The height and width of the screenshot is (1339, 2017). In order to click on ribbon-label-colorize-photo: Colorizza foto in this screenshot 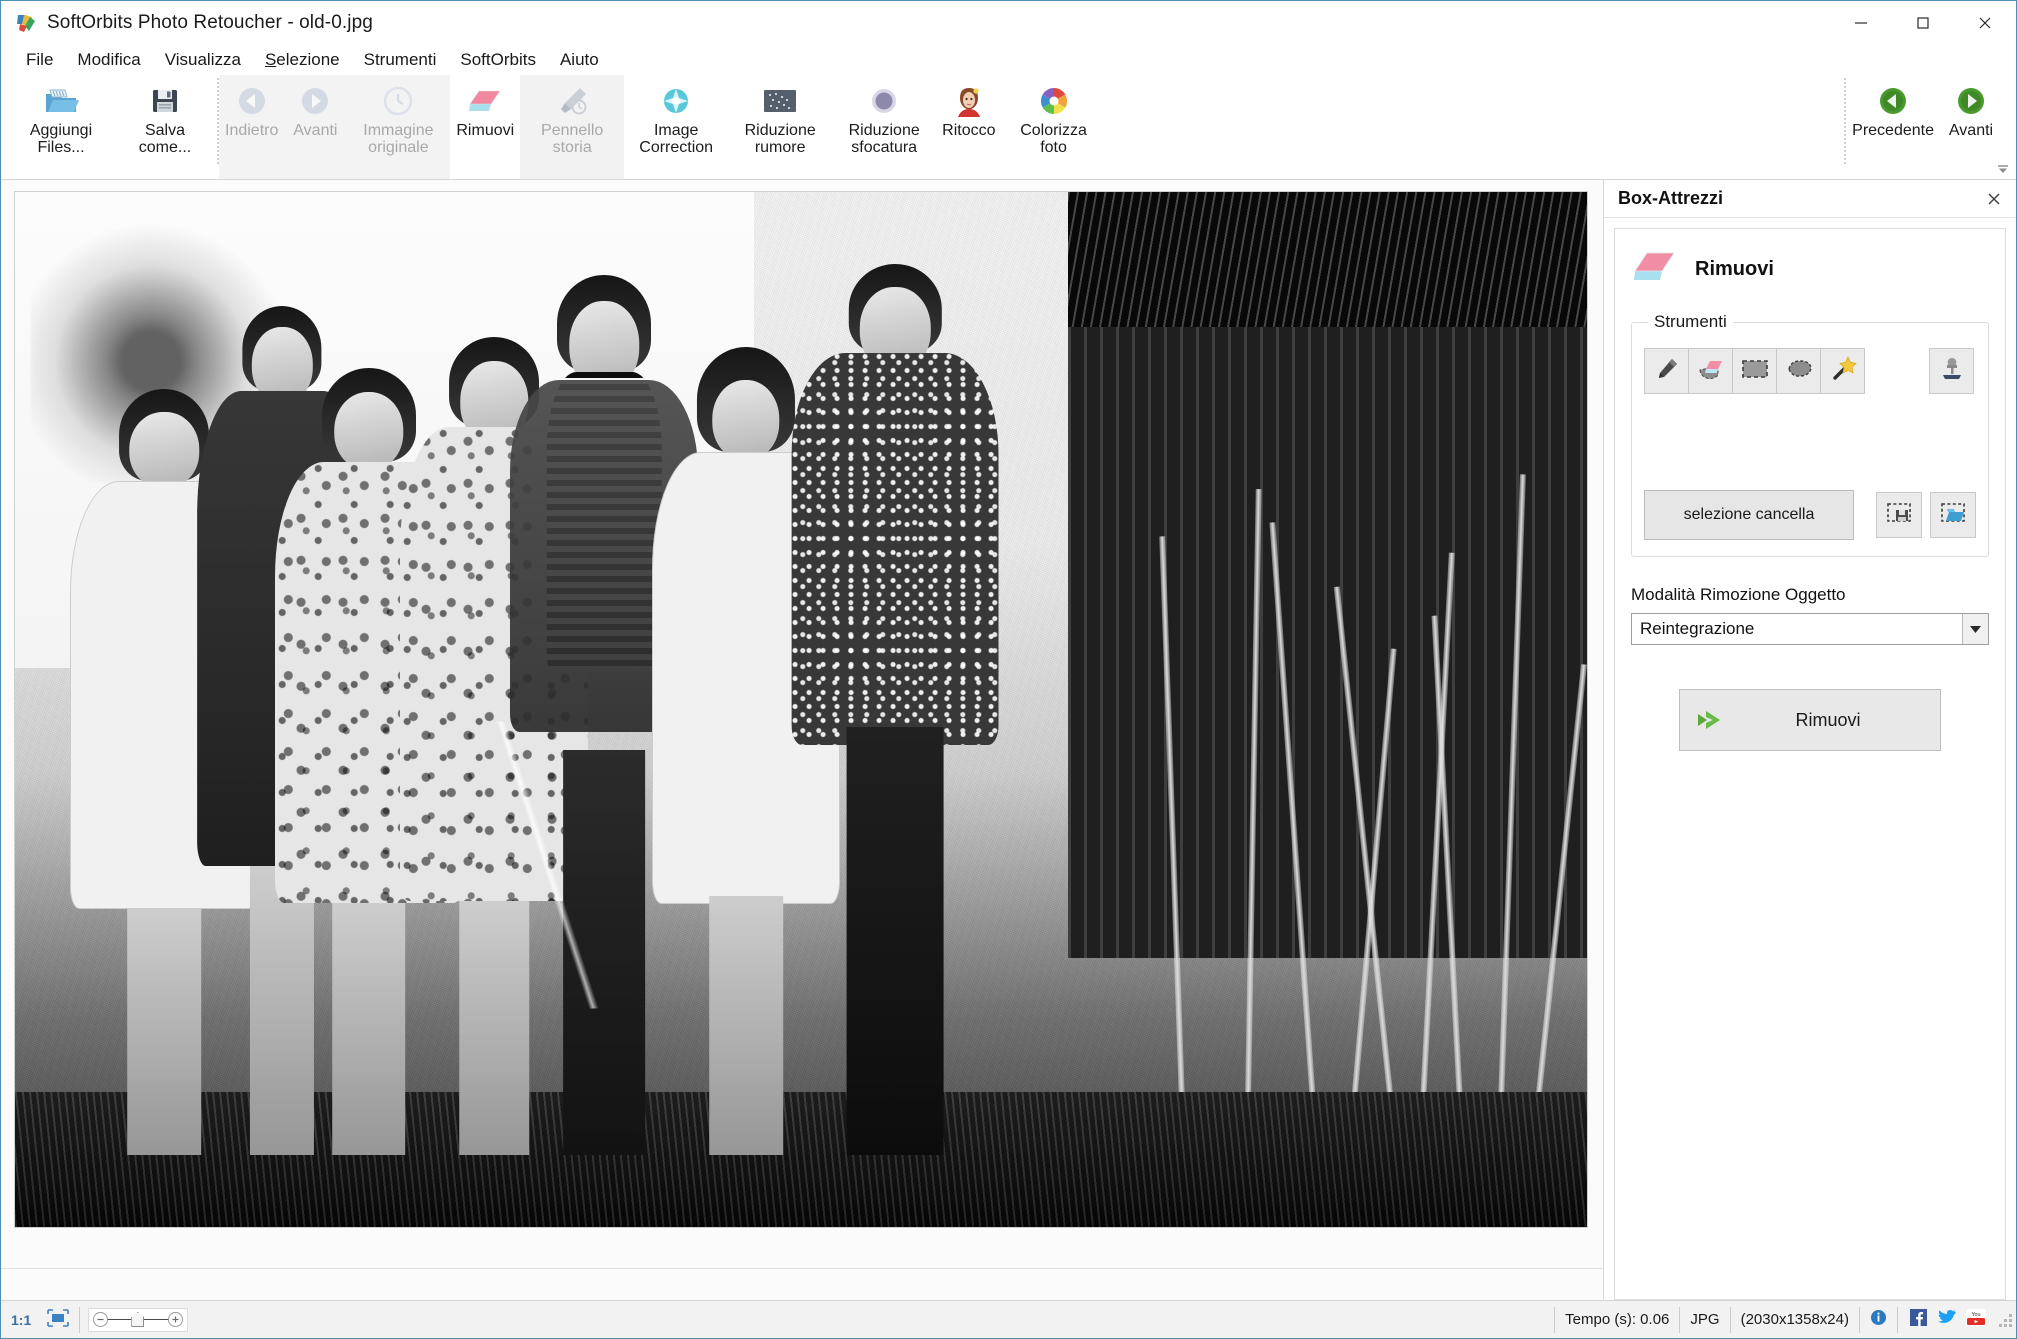, I will do `click(1053, 139)`.